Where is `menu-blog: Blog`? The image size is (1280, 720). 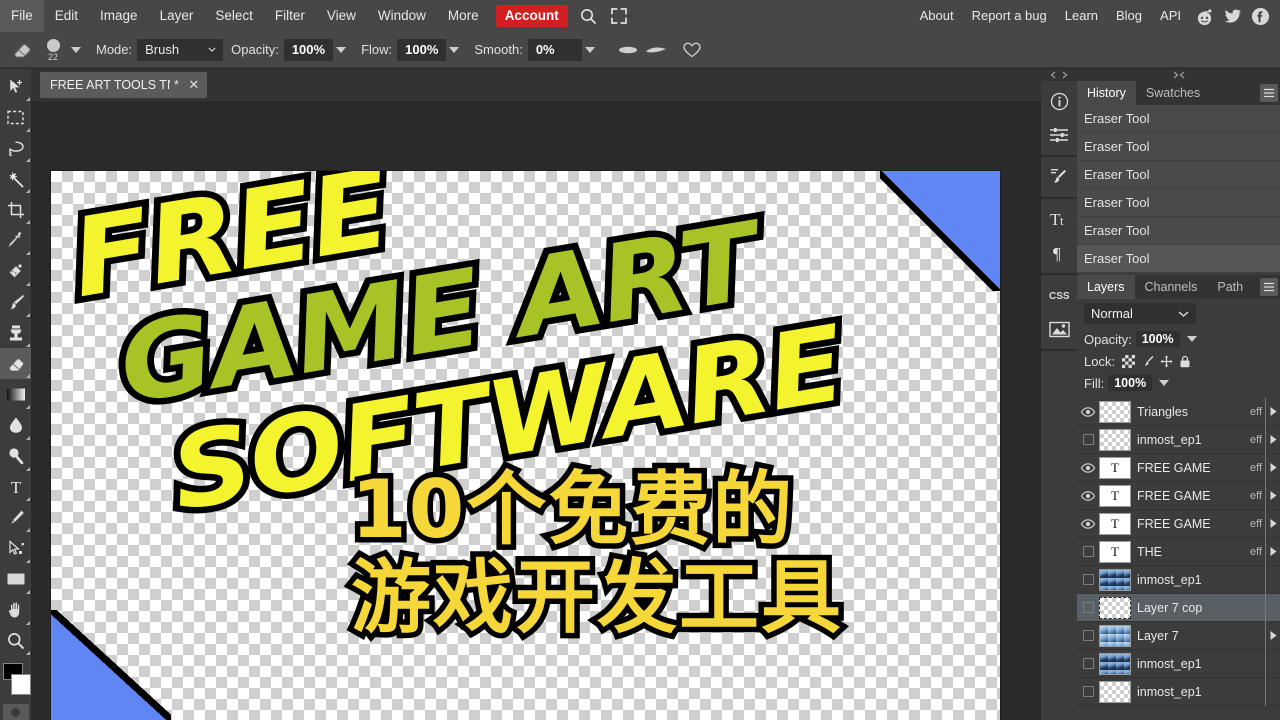 menu-blog: Blog is located at coordinates (1129, 16).